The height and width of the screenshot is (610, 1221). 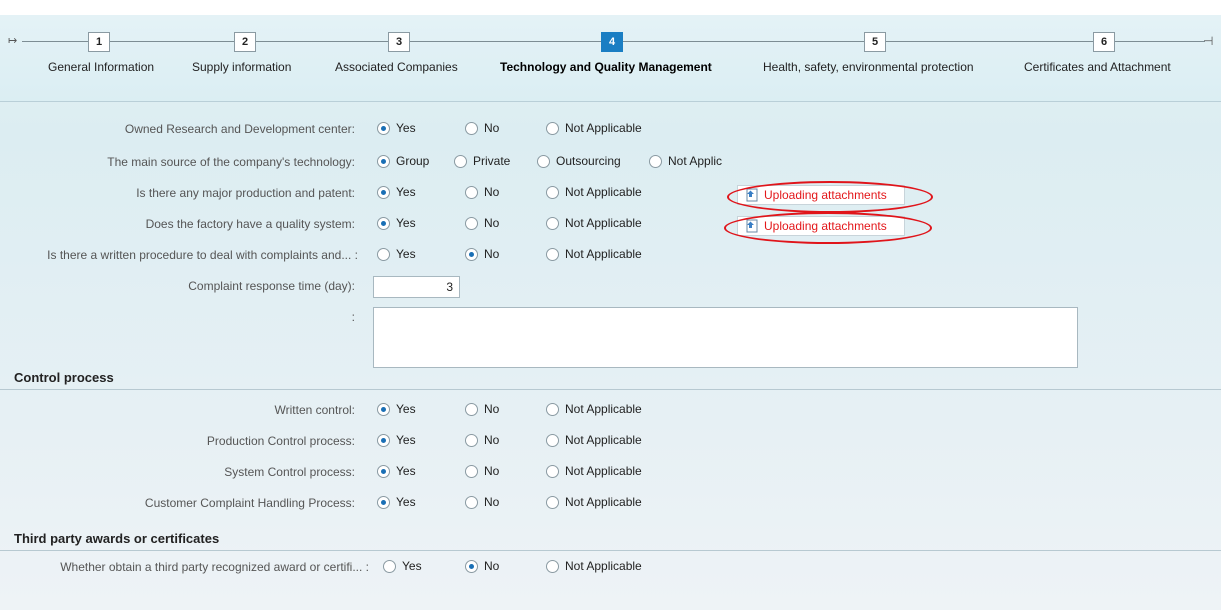 I want to click on written-control-option-na: Not Applicable, so click(x=594, y=409).